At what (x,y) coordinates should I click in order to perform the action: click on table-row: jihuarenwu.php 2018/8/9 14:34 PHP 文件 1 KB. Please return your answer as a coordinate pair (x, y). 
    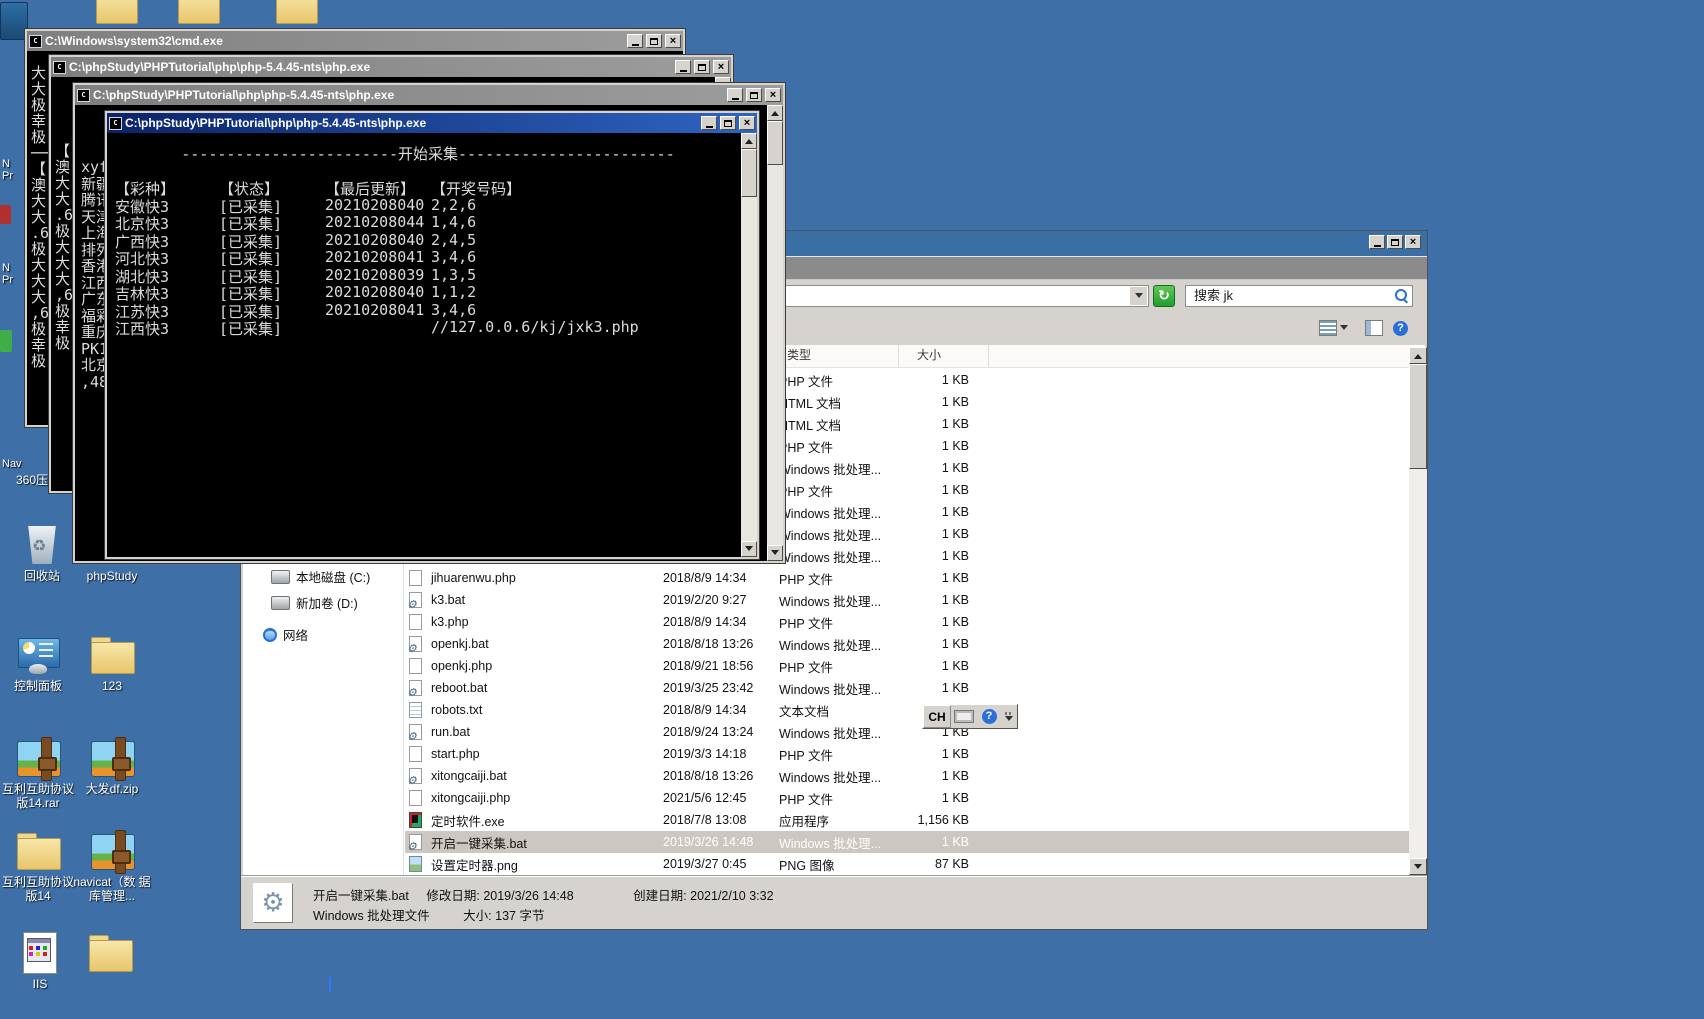
    Looking at the image, I should click on (907, 578).